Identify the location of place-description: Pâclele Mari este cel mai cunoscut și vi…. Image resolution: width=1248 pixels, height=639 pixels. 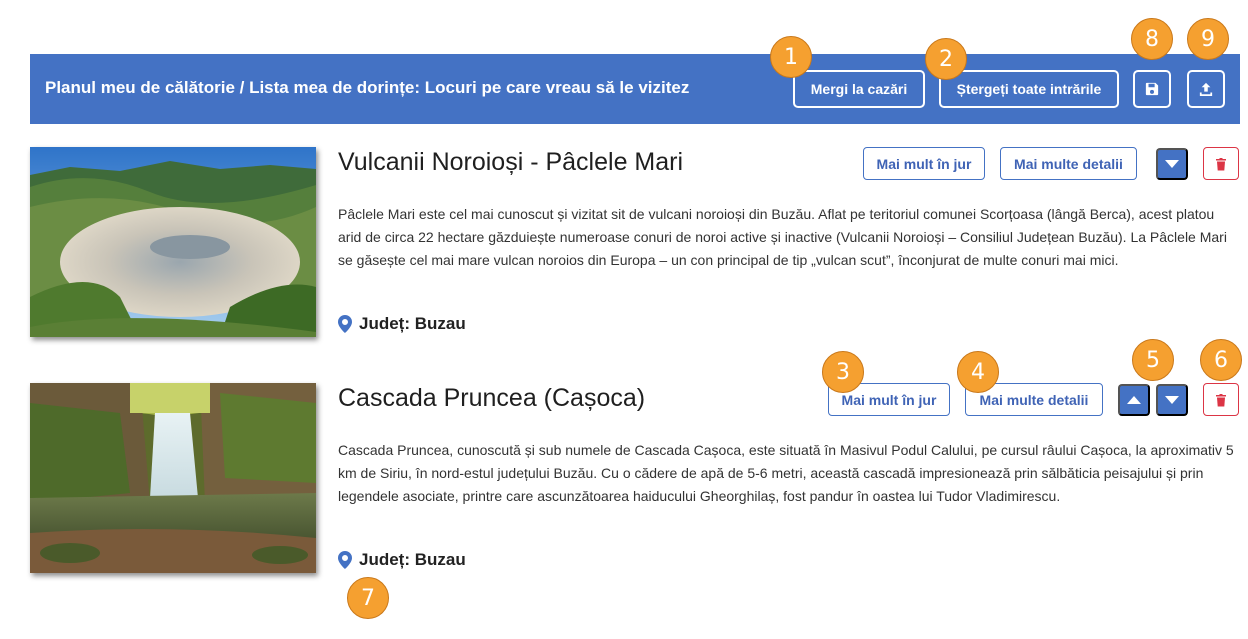
(782, 237).